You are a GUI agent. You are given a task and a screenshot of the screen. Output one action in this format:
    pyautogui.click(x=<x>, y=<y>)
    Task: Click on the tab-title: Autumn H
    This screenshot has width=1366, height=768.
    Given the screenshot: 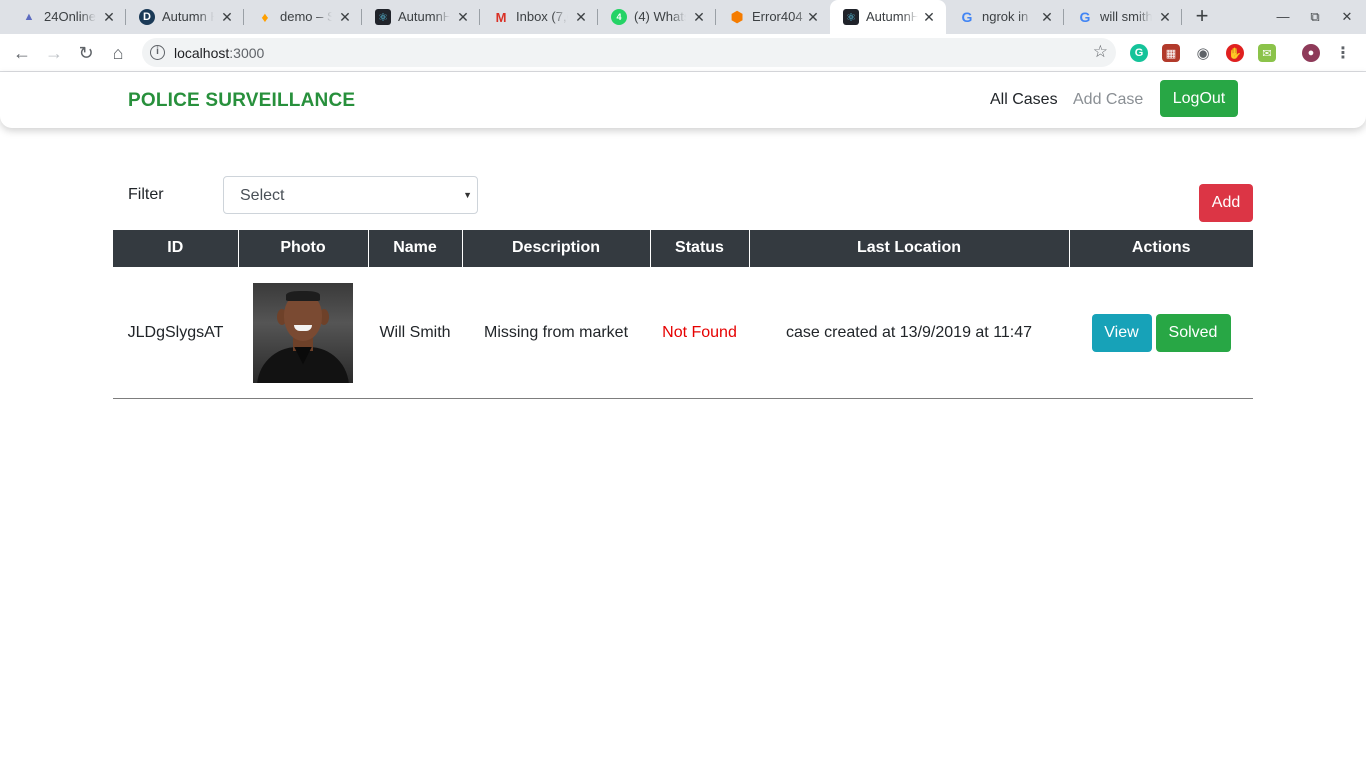 What is the action you would take?
    pyautogui.click(x=188, y=16)
    